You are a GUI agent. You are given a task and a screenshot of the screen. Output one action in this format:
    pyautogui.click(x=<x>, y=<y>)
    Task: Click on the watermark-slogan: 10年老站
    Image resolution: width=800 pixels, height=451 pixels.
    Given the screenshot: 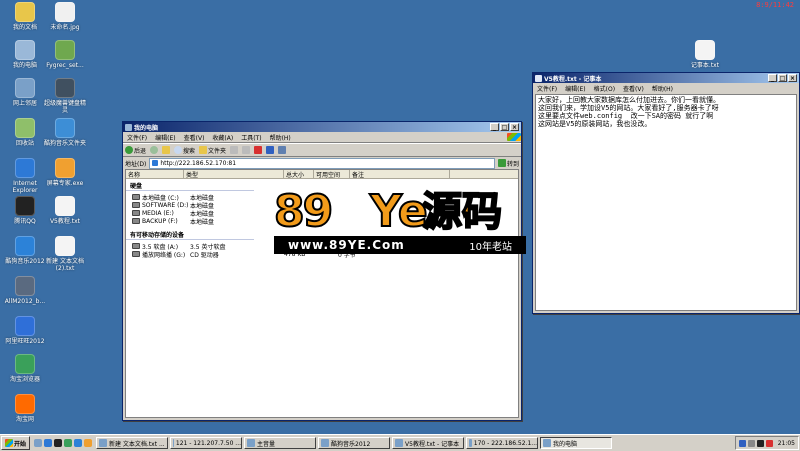 What is the action you would take?
    pyautogui.click(x=490, y=247)
    